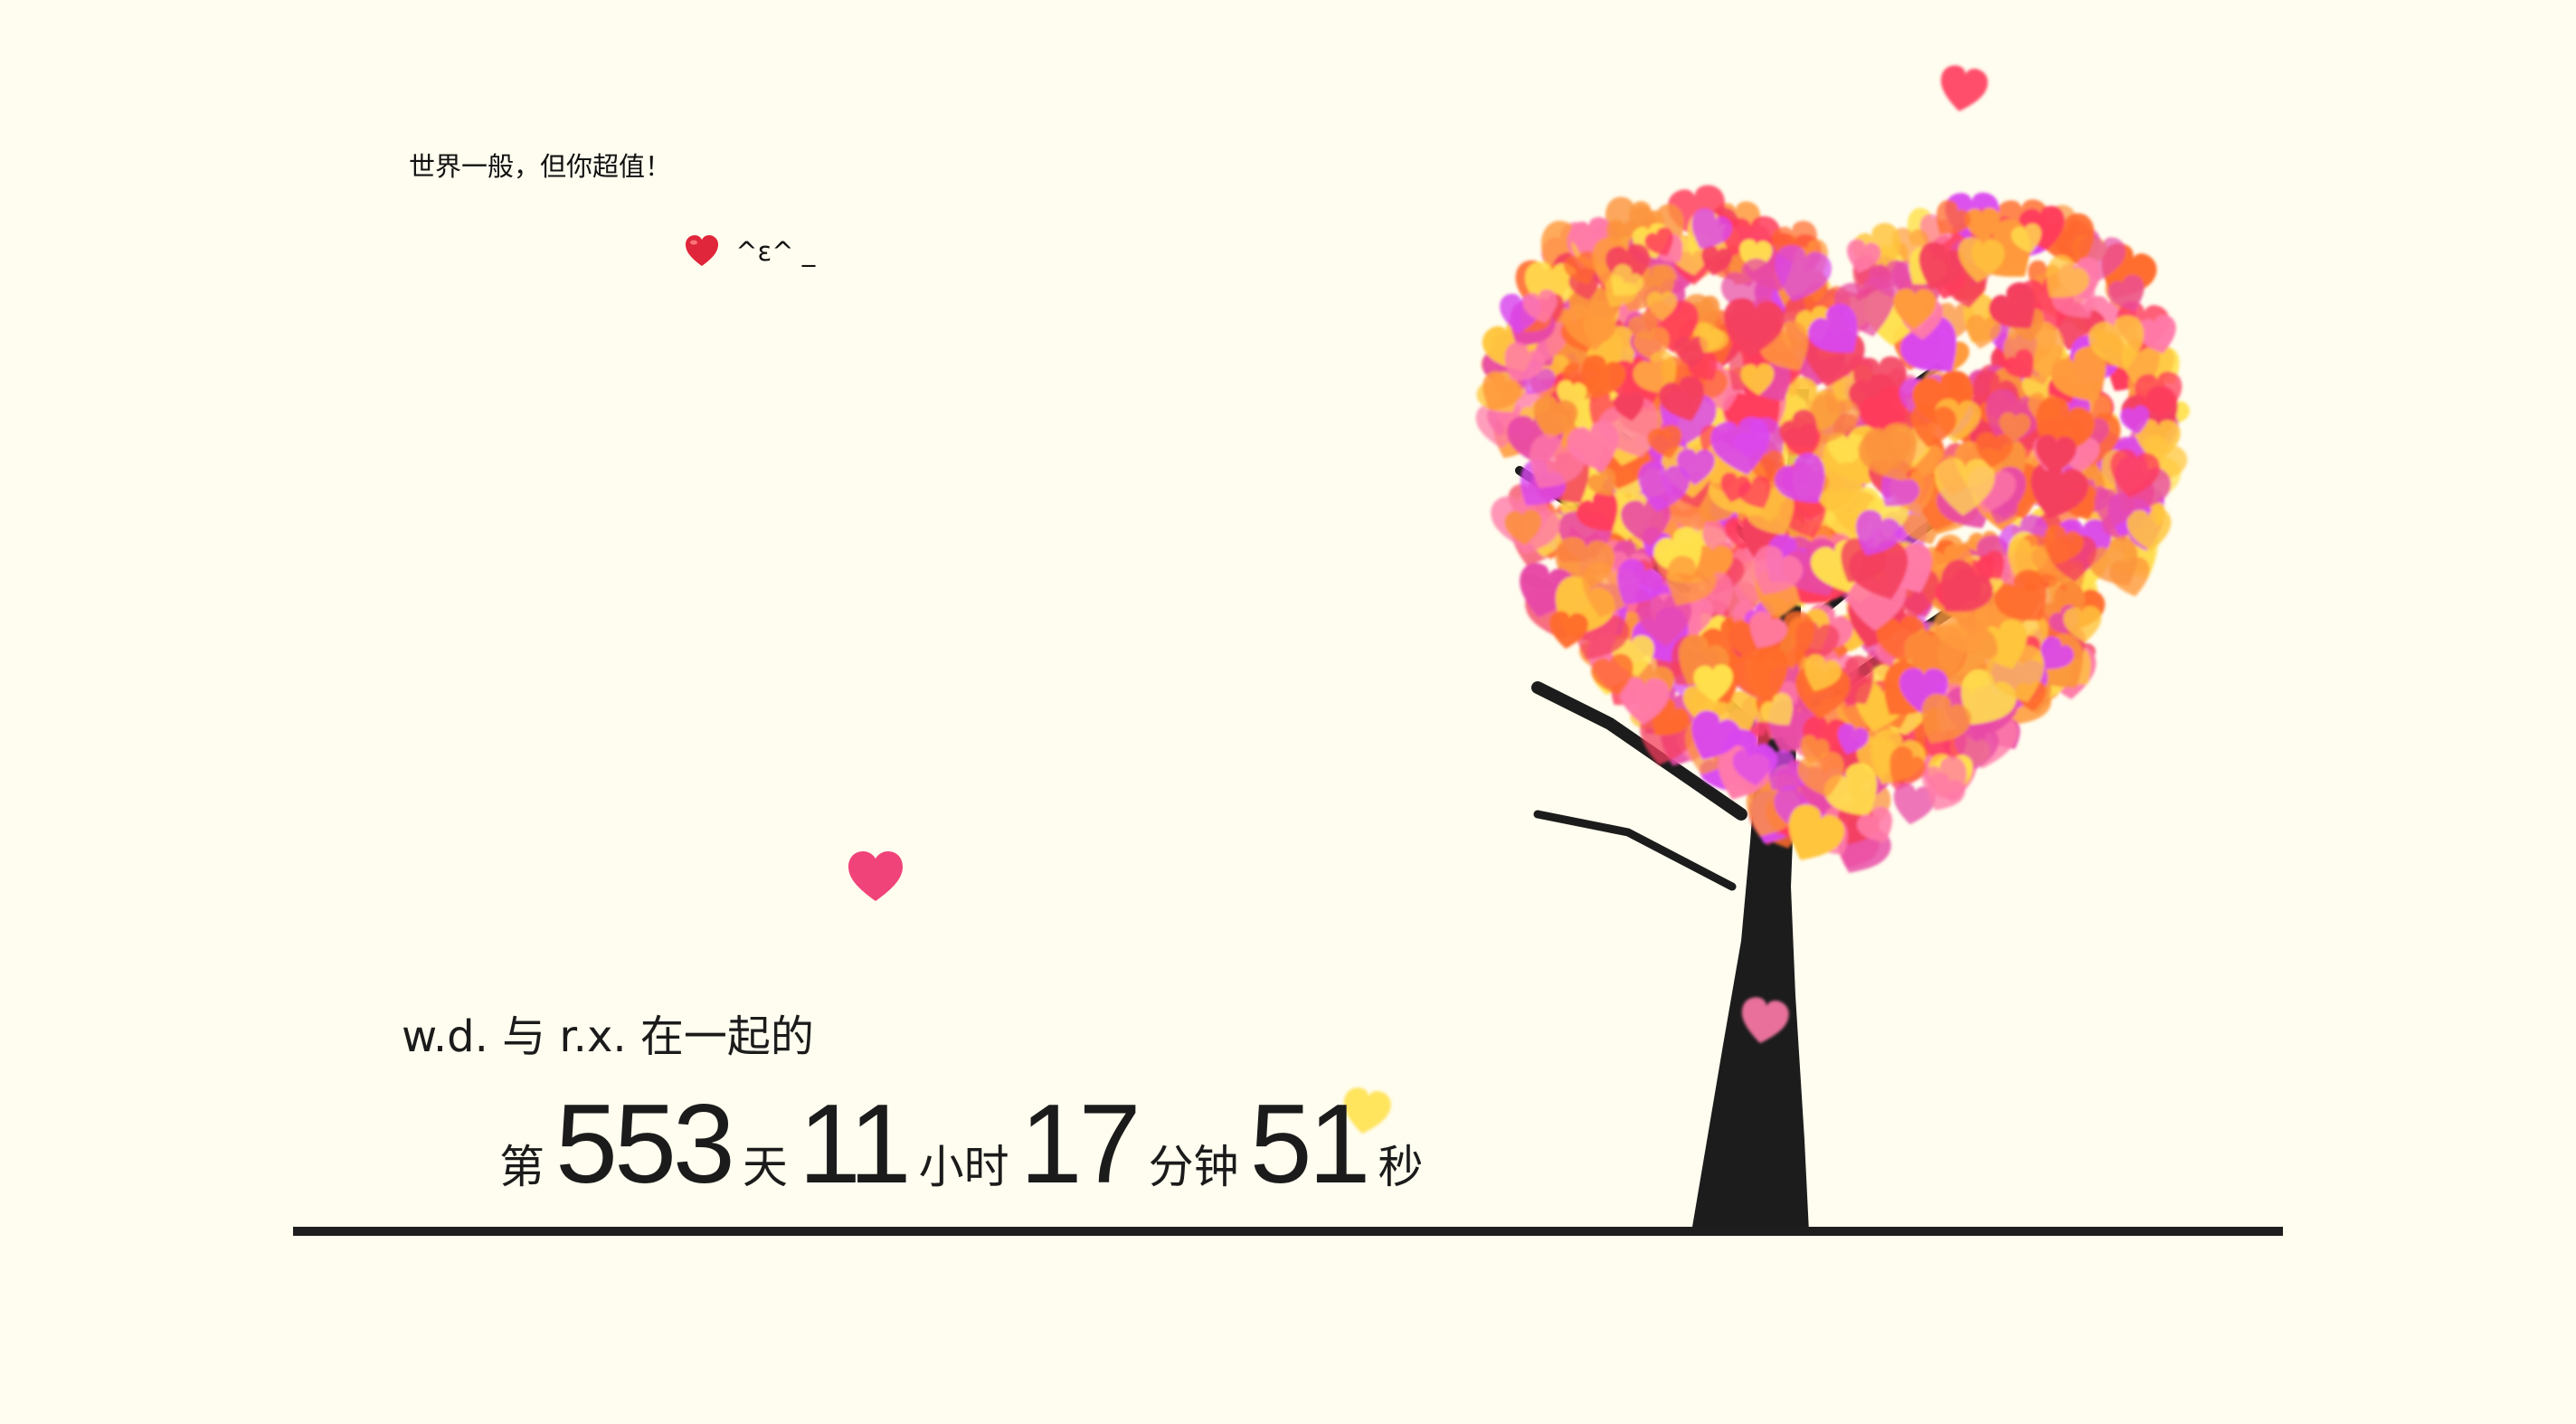  I want to click on emote-text: ^ε^ _, so click(776, 251).